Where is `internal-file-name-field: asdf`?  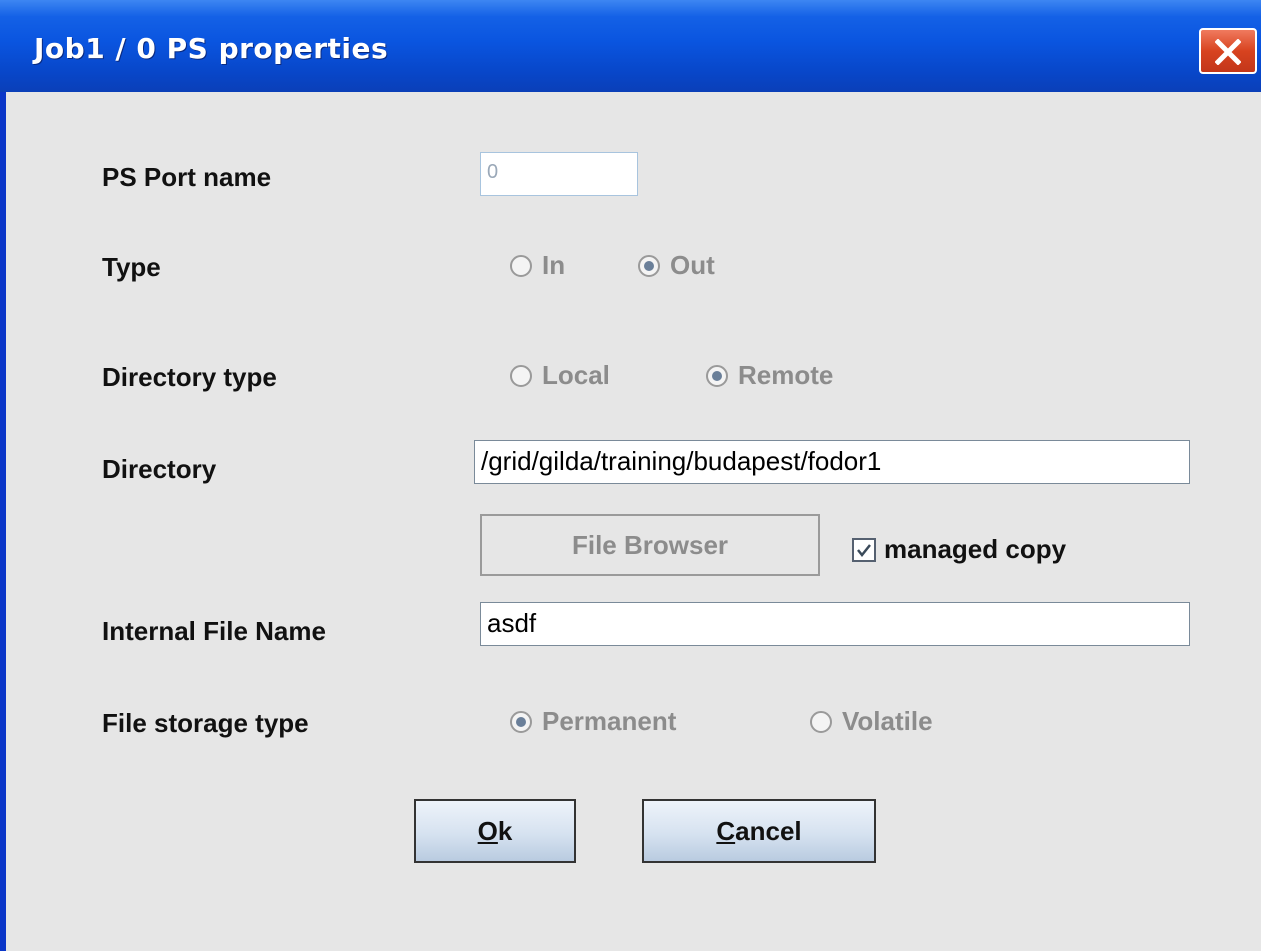 internal-file-name-field: asdf is located at coordinates (835, 624).